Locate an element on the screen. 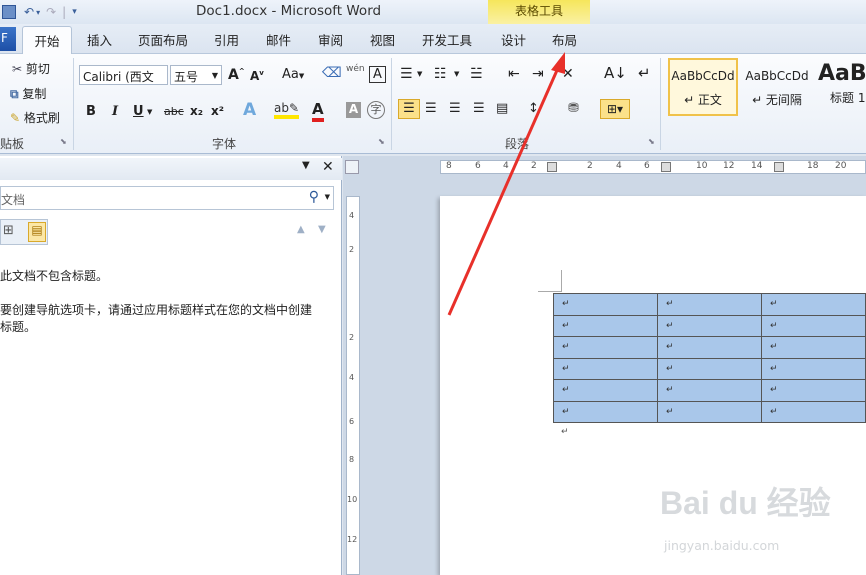  arrow-head is located at coordinates (558, 63).